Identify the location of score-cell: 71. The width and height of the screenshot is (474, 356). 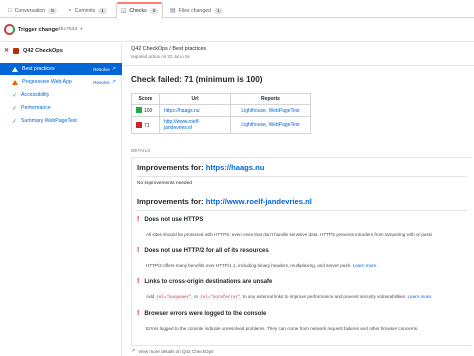
(145, 125).